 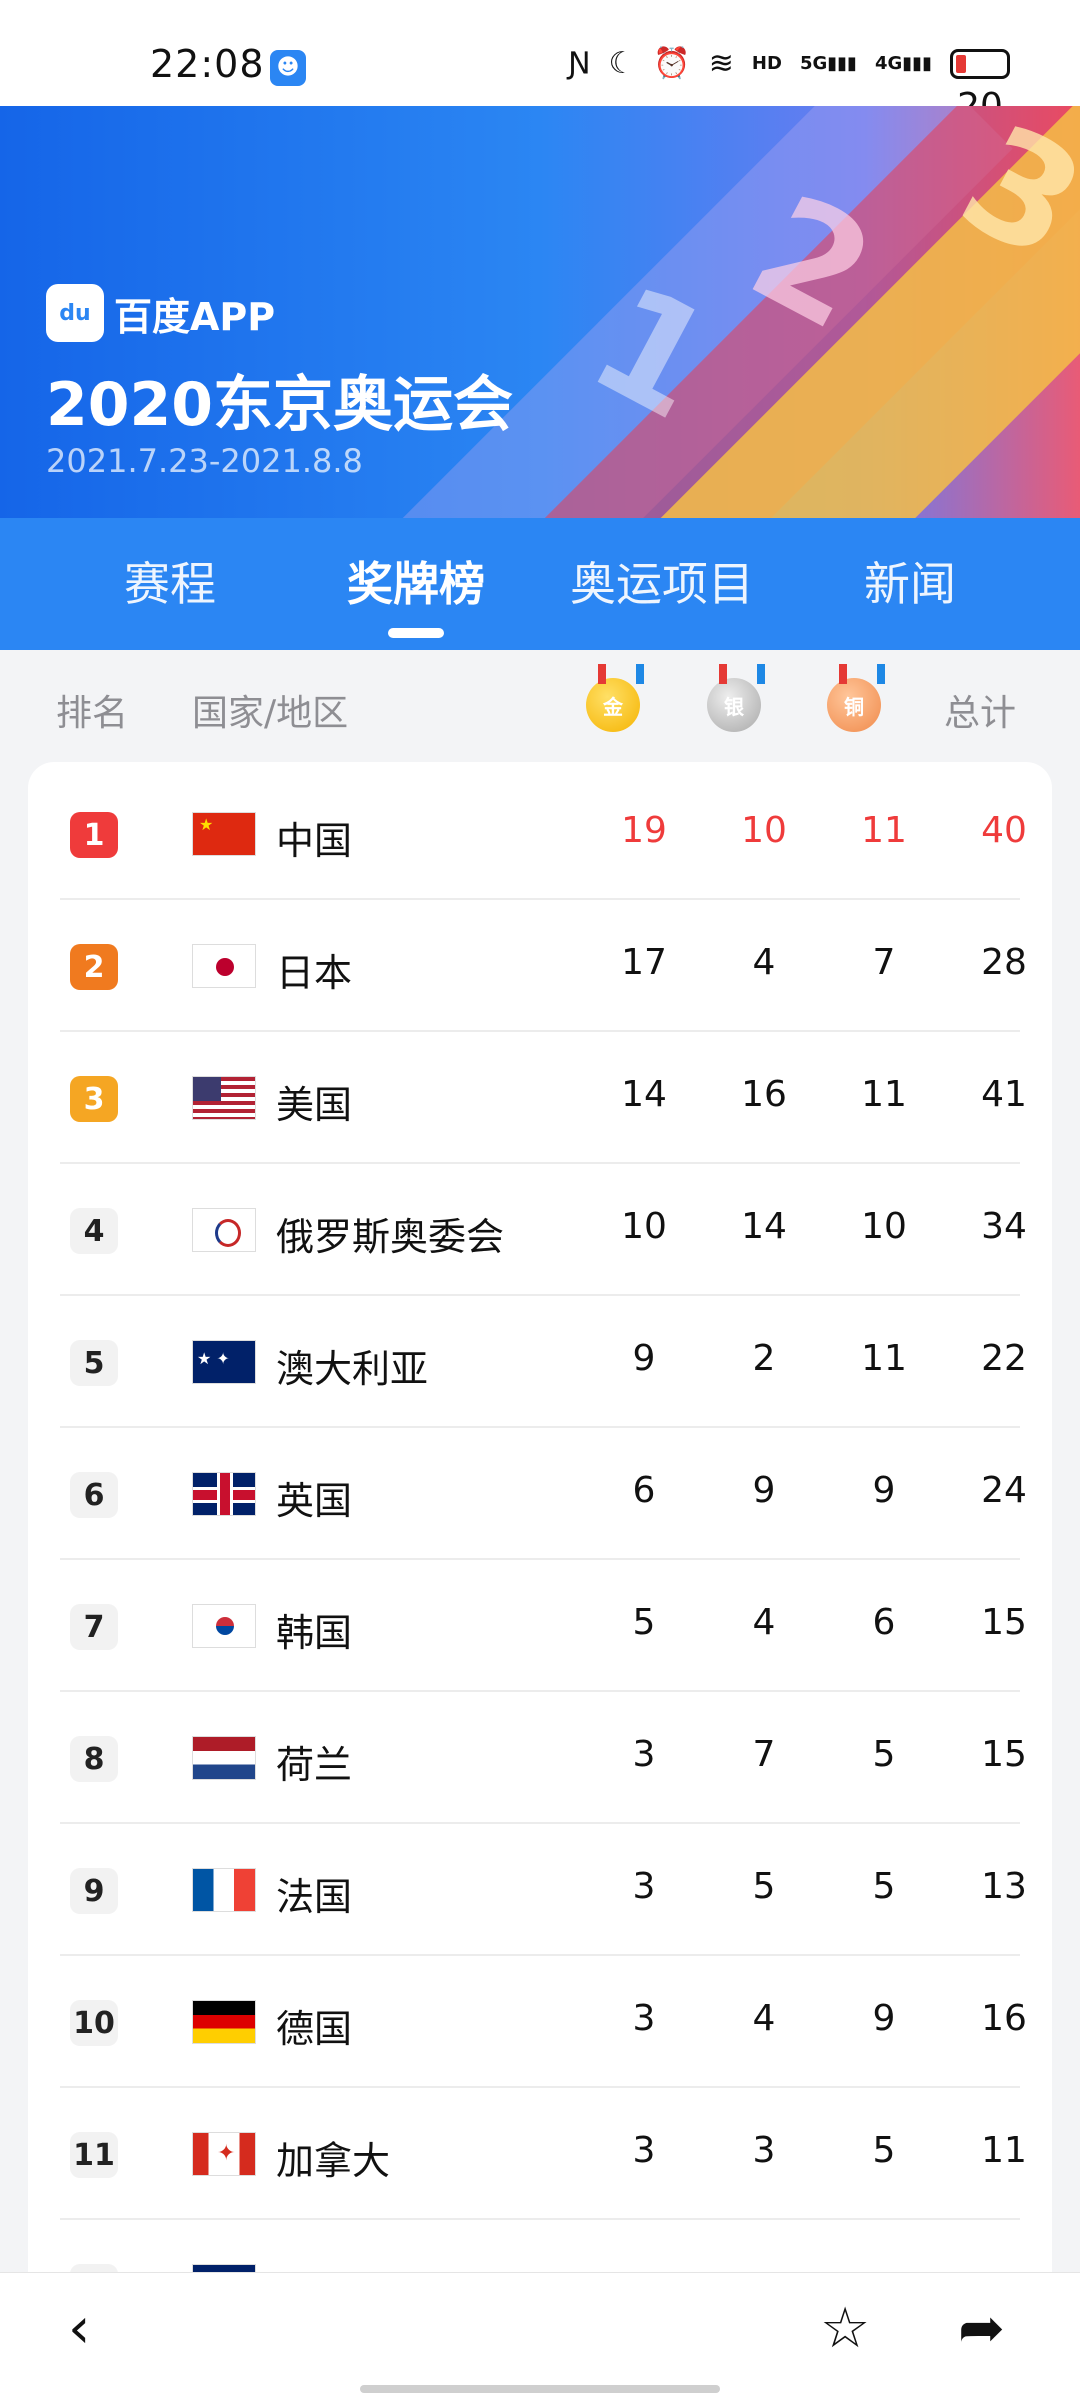 What do you see at coordinates (1004, 2018) in the screenshot?
I see `total-count: 16` at bounding box center [1004, 2018].